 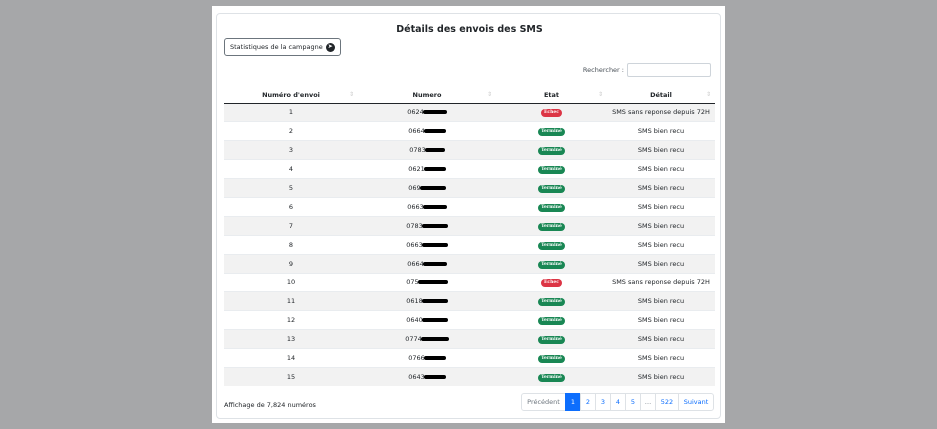 I want to click on search-input, so click(x=669, y=70).